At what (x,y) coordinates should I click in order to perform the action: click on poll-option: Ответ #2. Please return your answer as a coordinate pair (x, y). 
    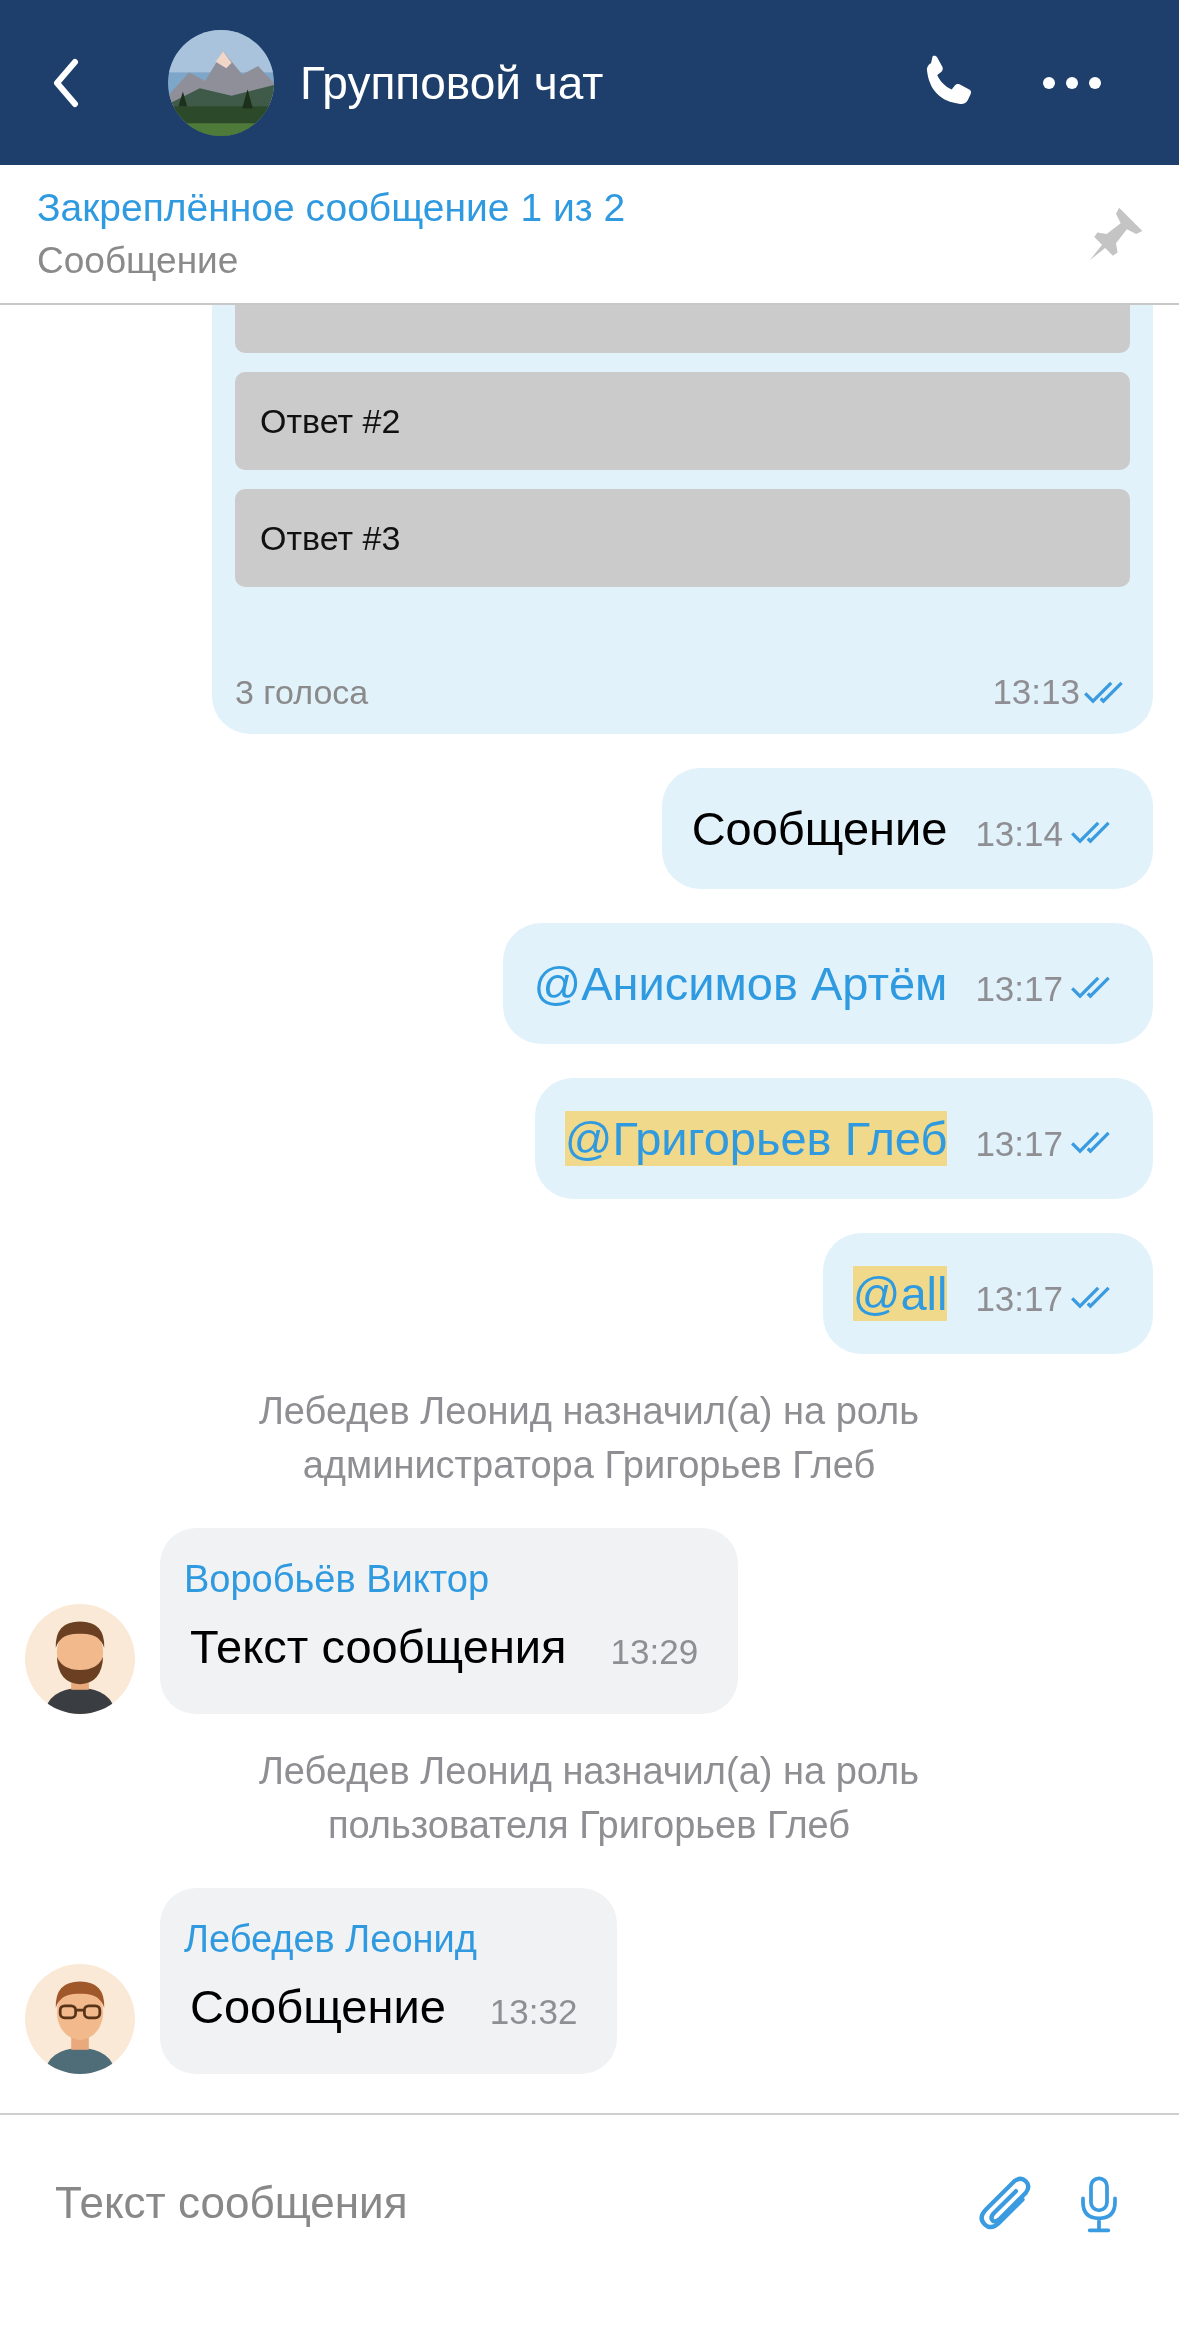
    Looking at the image, I should click on (682, 421).